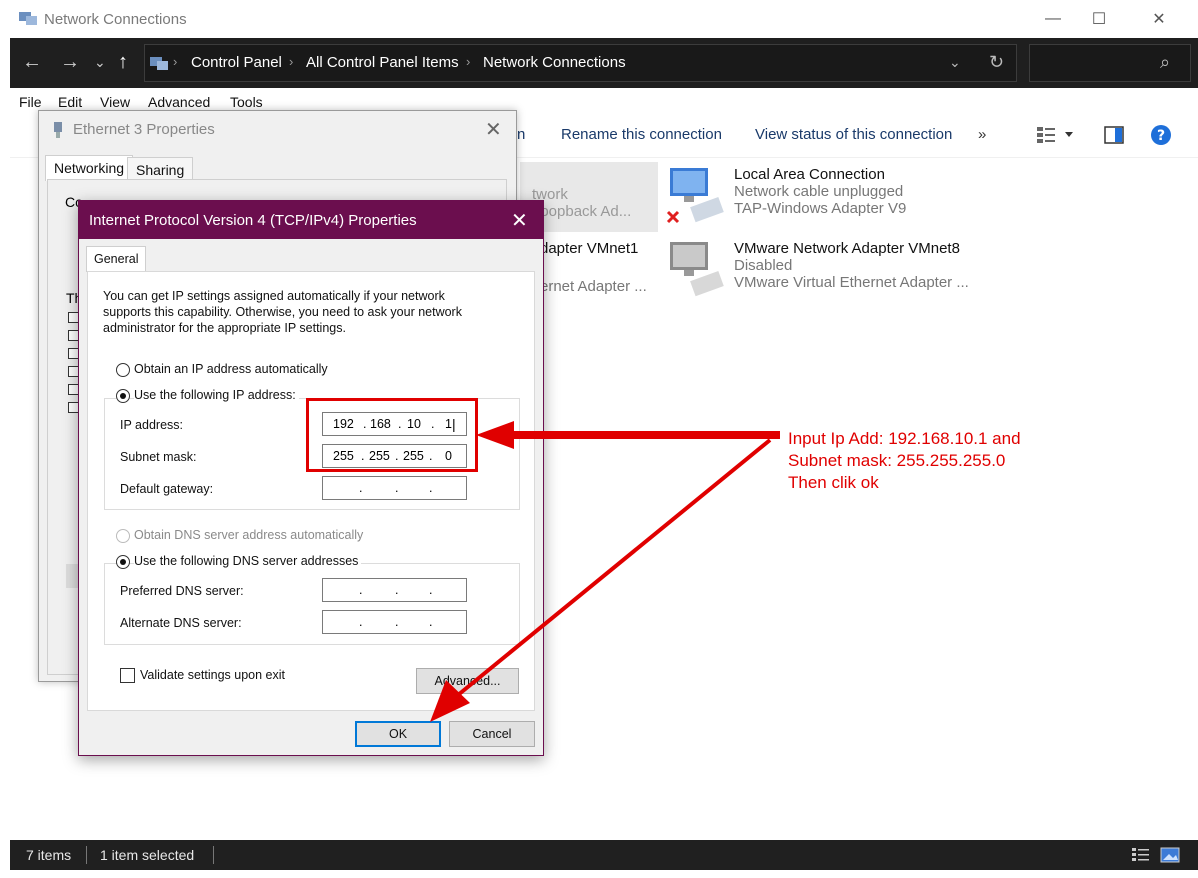  Describe the element at coordinates (614, 567) in the screenshot. I see `arrow-to-ok-line` at that location.